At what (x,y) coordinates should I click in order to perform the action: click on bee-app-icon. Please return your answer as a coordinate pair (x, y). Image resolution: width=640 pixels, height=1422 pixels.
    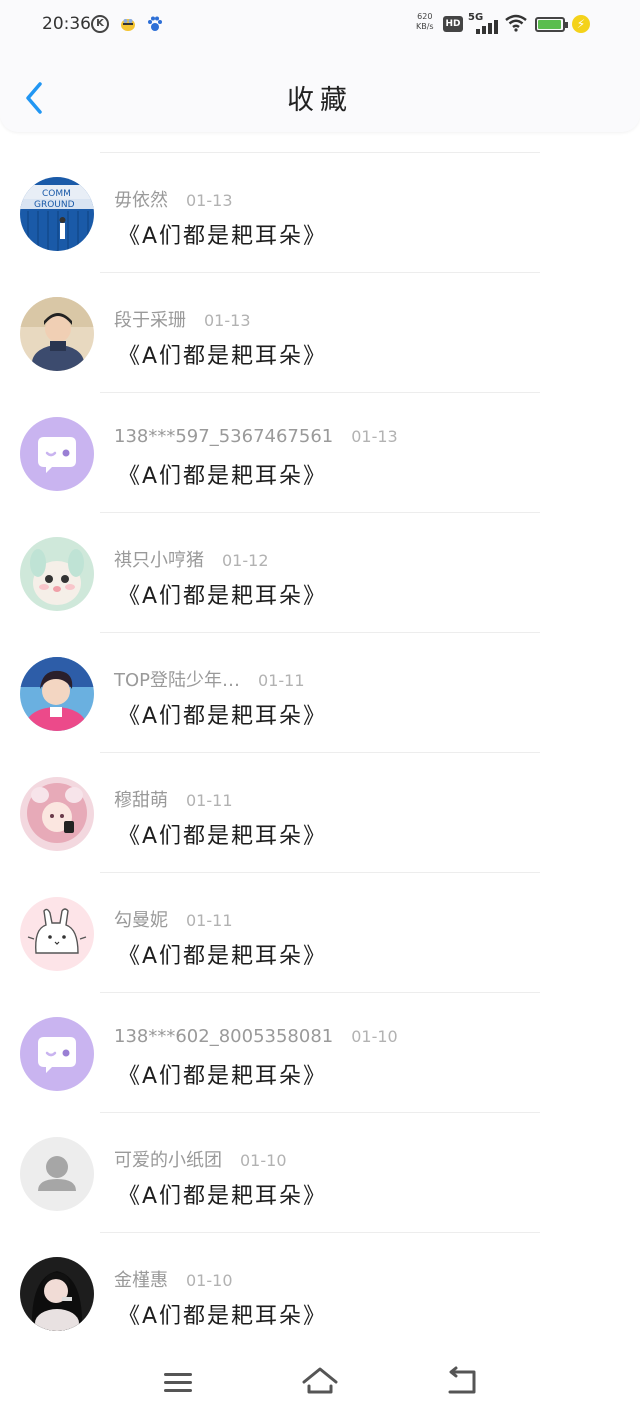
    Looking at the image, I should click on (128, 25).